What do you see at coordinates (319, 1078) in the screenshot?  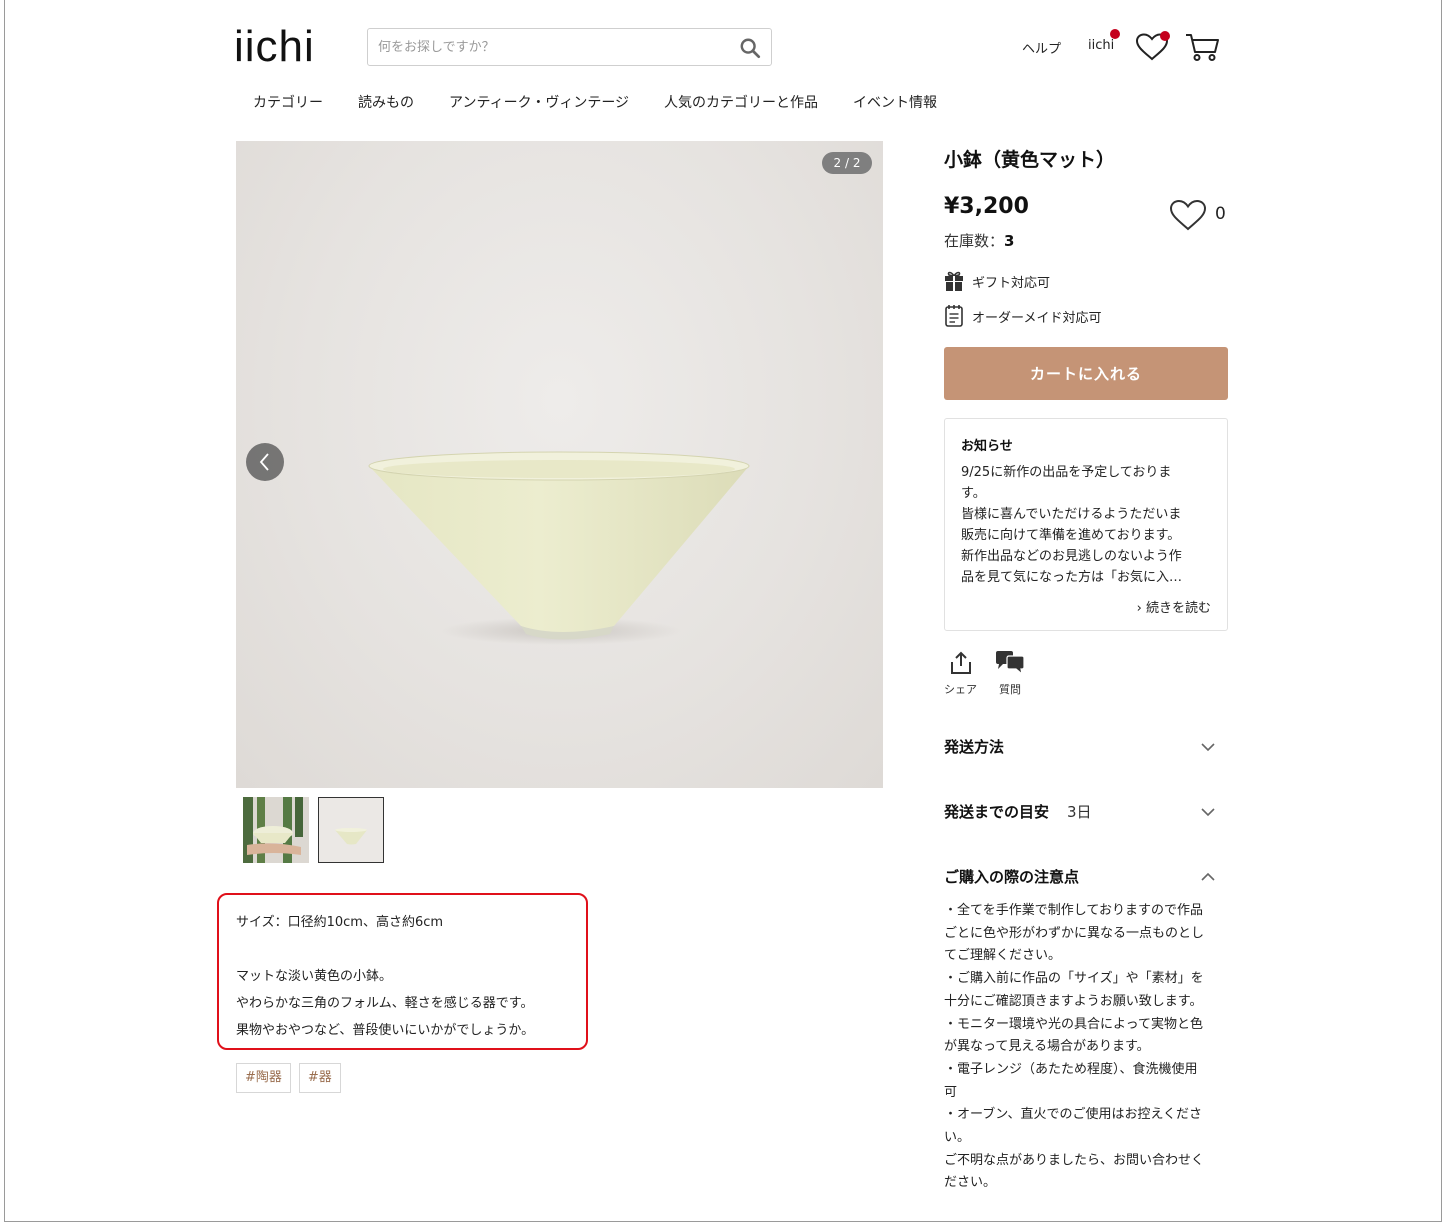 I see `tag-tableware: #器` at bounding box center [319, 1078].